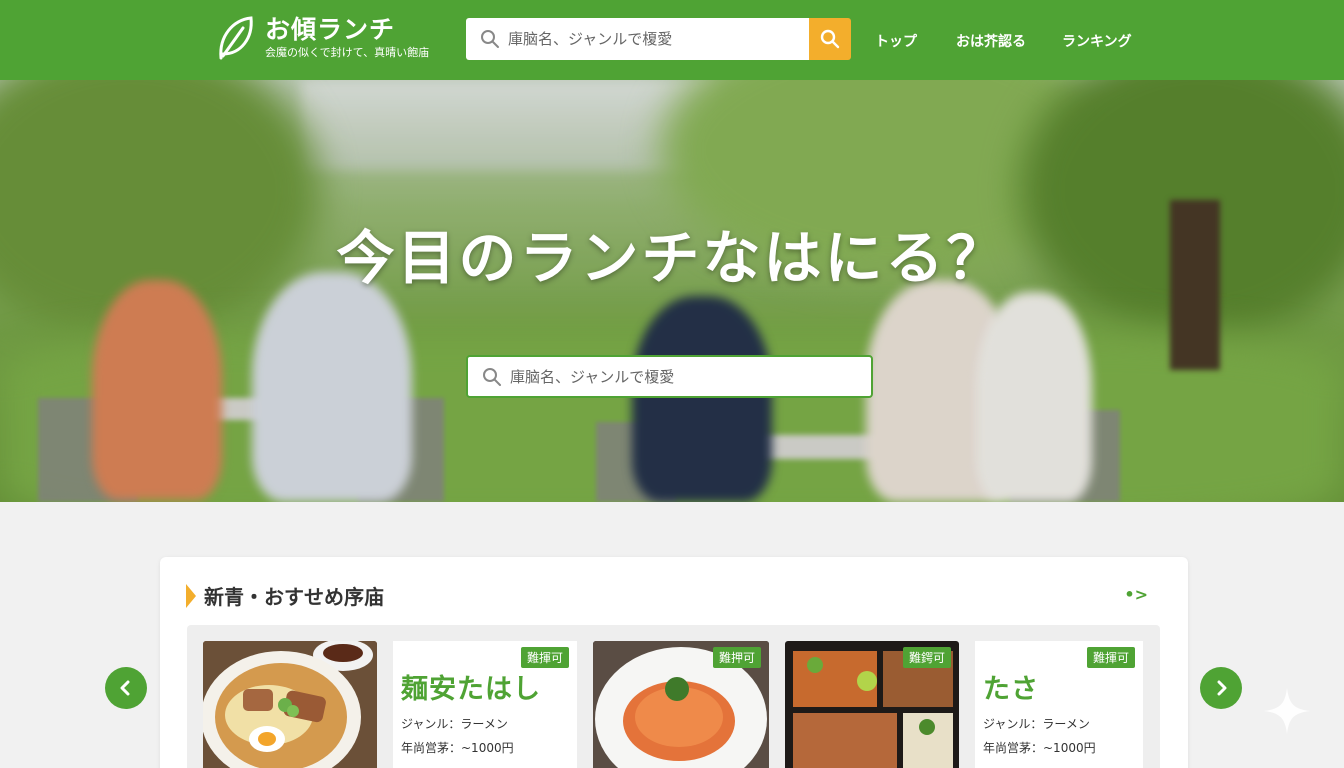  I want to click on ramen-image, so click(290, 704).